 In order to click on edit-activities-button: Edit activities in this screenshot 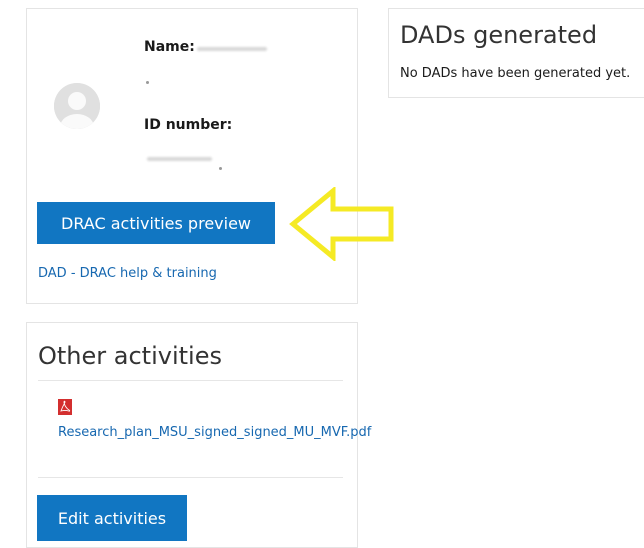, I will do `click(112, 518)`.